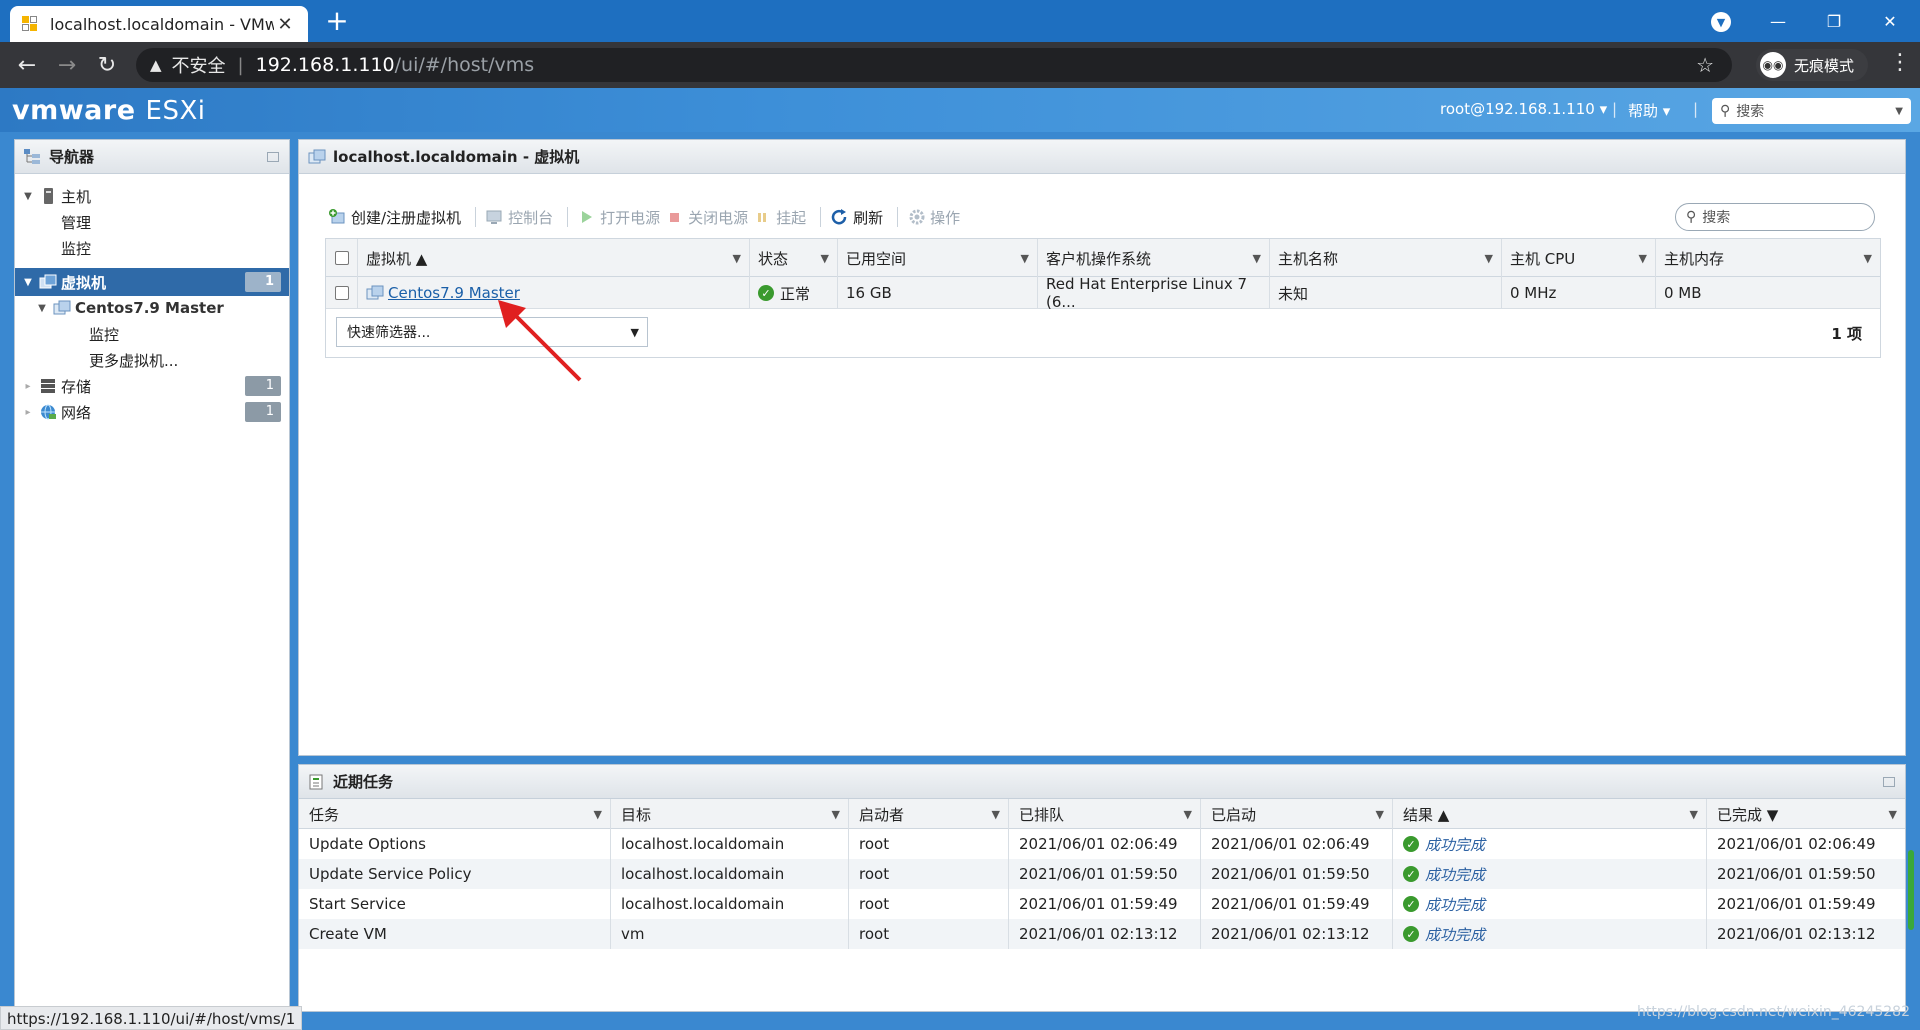 The height and width of the screenshot is (1030, 1920). What do you see at coordinates (152, 248) in the screenshot?
I see `nav-item-host-monitor: 监控` at bounding box center [152, 248].